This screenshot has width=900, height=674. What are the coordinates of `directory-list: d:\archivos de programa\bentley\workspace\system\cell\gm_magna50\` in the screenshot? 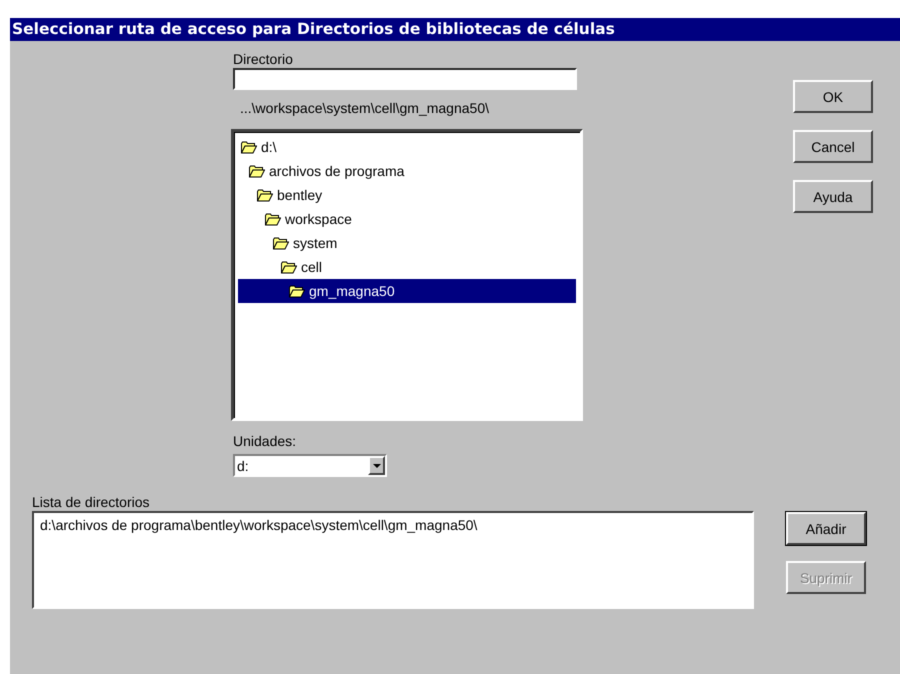 It's located at (393, 560).